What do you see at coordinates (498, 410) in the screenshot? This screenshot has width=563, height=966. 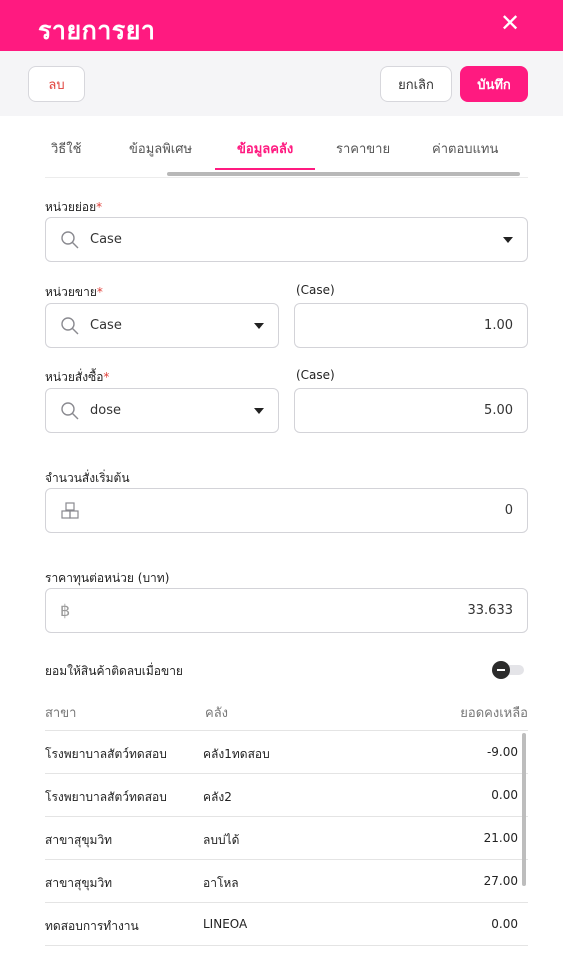 I see `order-unit-qty-value: 5.00` at bounding box center [498, 410].